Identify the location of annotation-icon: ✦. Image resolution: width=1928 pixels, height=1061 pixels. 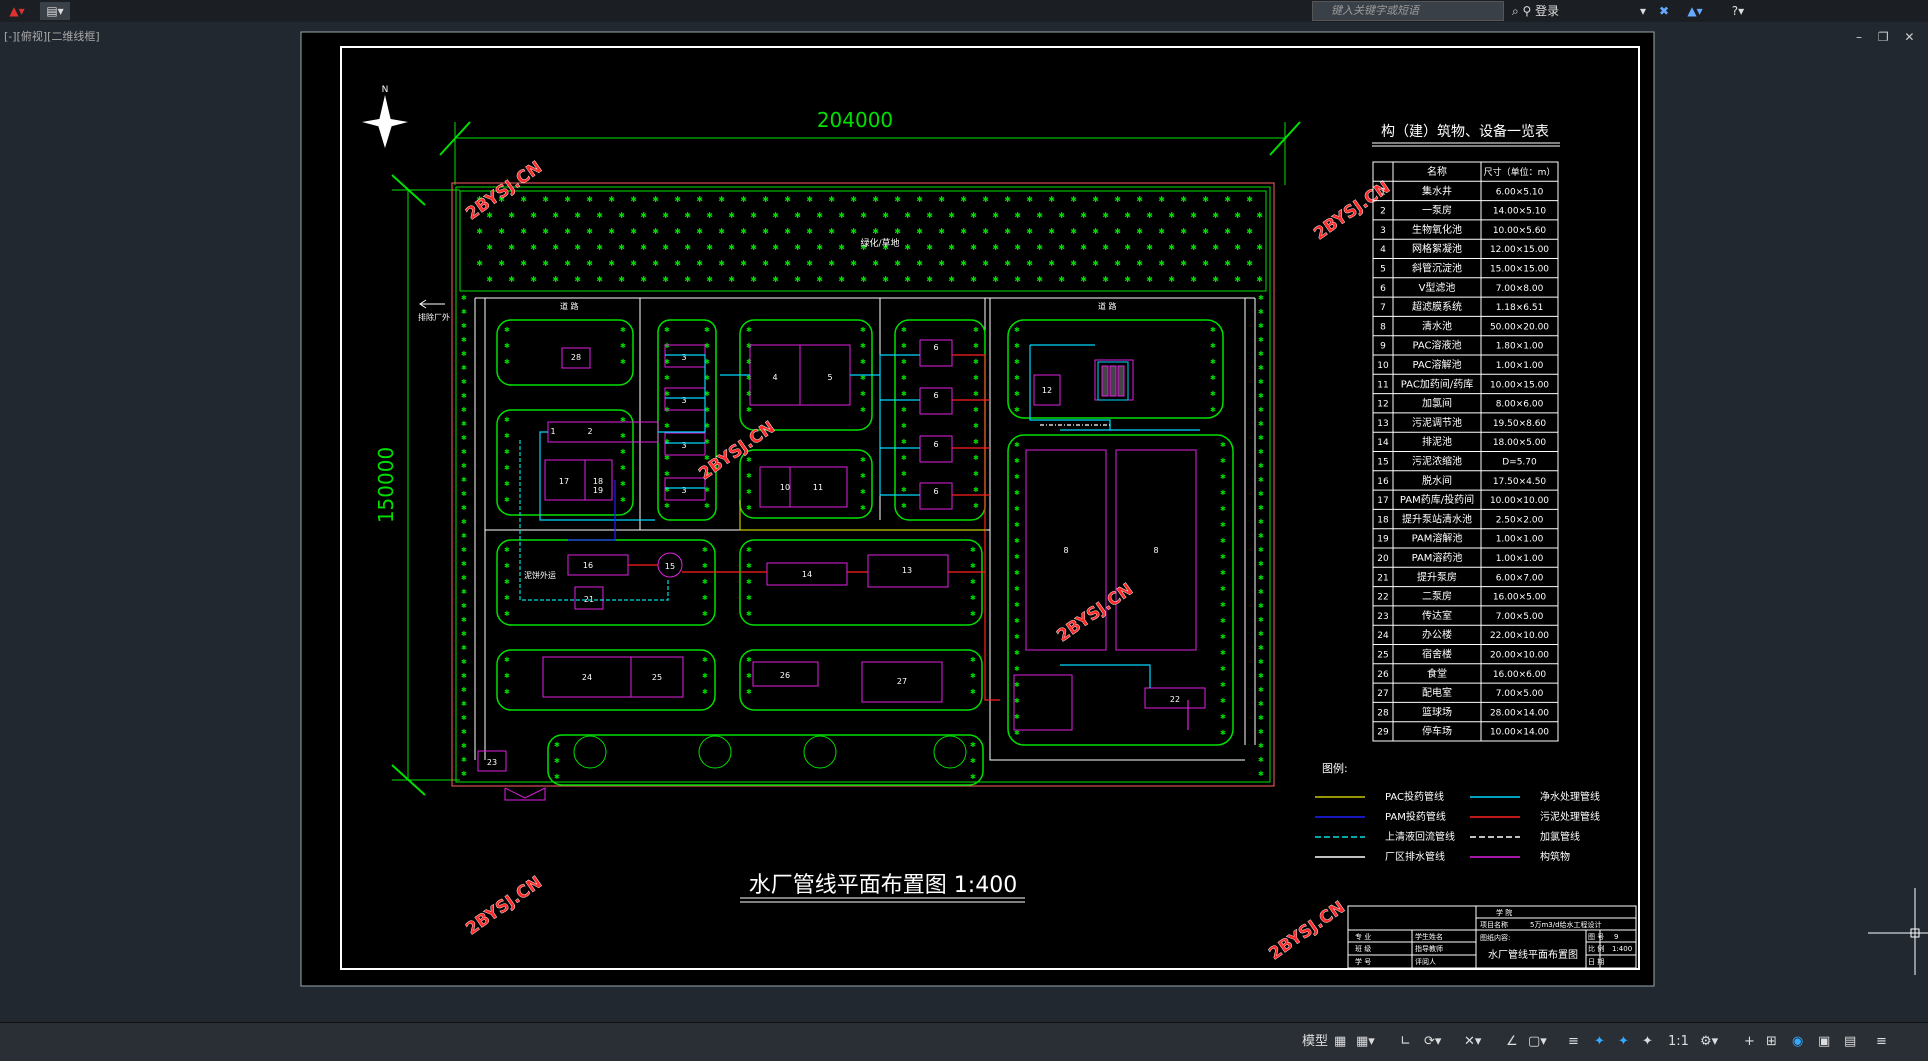
(1599, 1042).